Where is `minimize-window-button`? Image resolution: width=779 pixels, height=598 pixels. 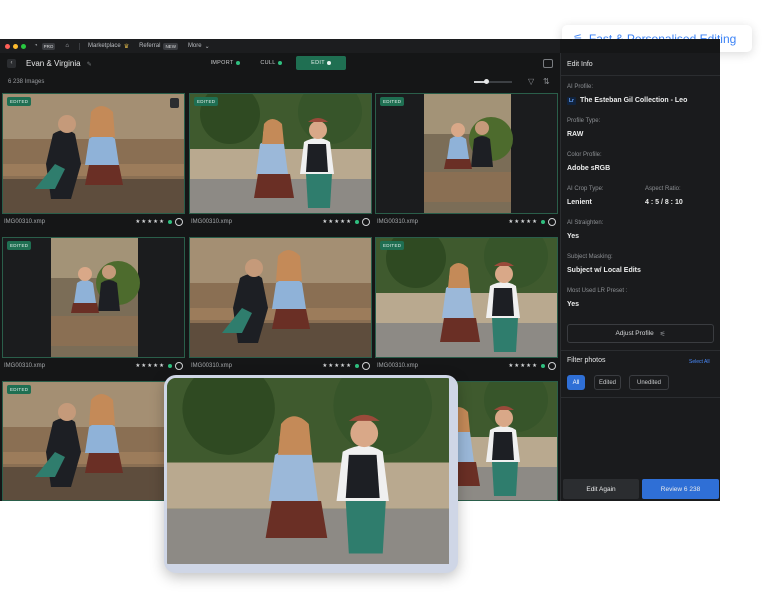 minimize-window-button is located at coordinates (15, 46).